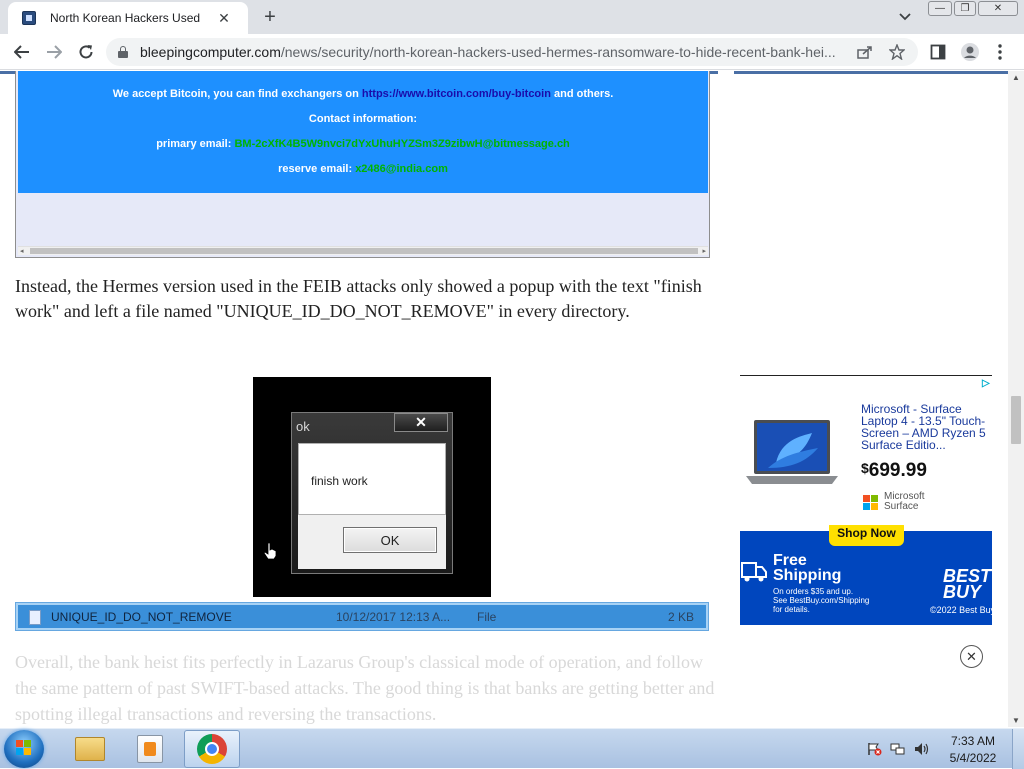  Describe the element at coordinates (141, 617) in the screenshot. I see `file-name: UNIQUE_ID_DO_NOT_REMOVE` at that location.